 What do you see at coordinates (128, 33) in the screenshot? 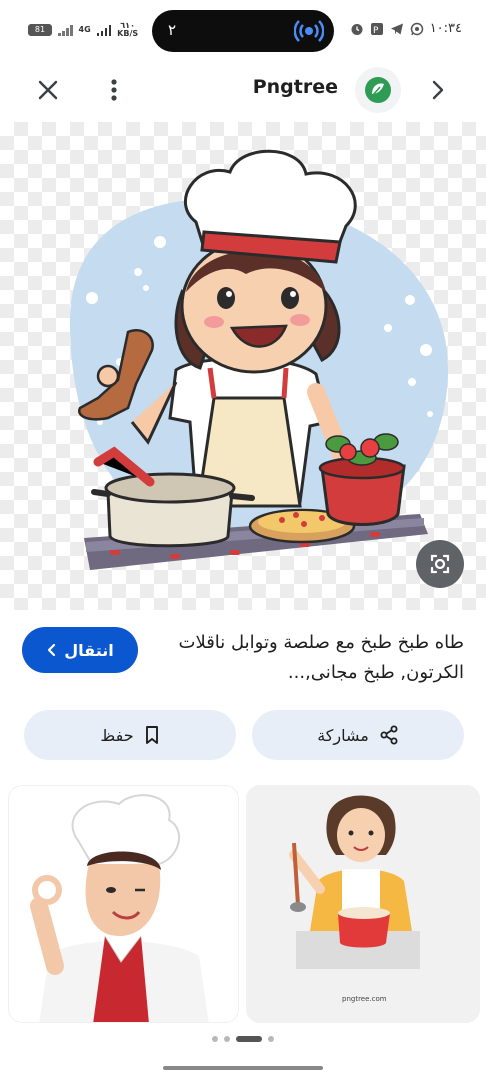
I see `speed-unit: KB/S` at bounding box center [128, 33].